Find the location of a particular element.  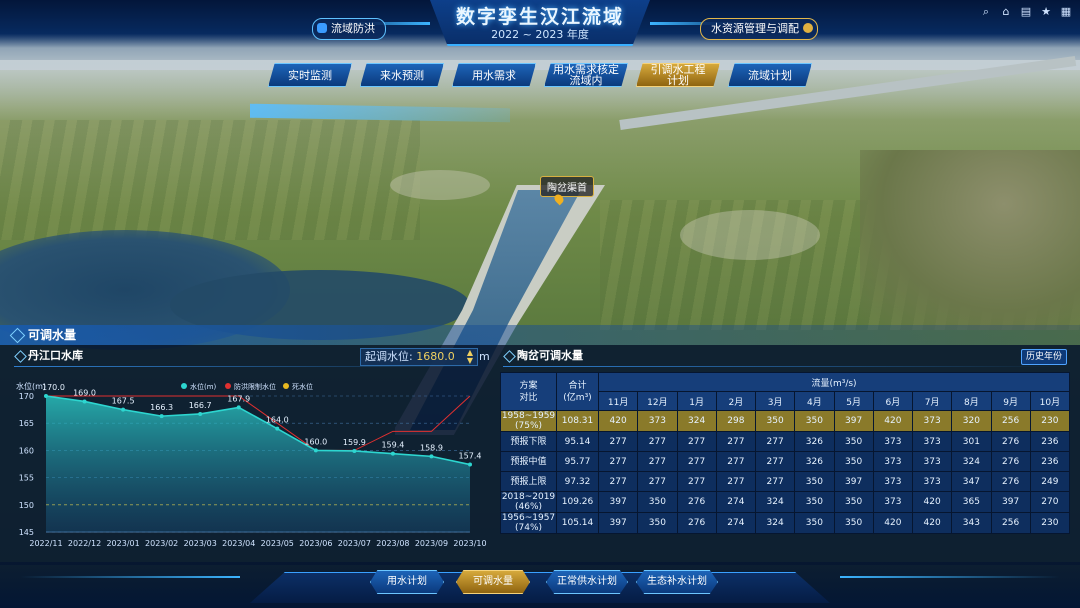

tab-inflow-forecast: 来水预测 is located at coordinates (402, 75).